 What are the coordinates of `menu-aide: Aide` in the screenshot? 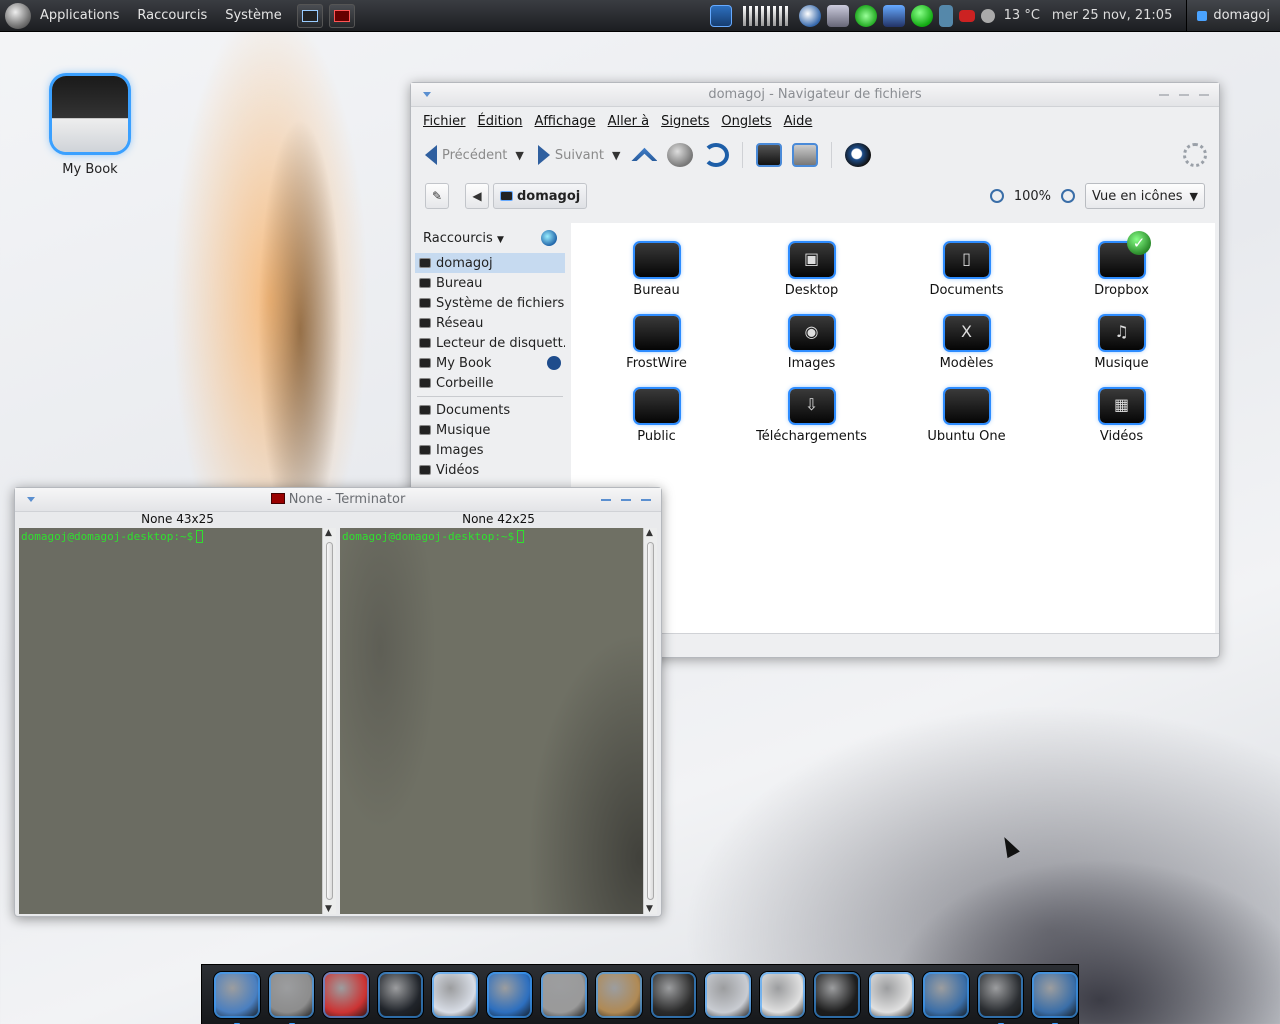 It's located at (798, 121).